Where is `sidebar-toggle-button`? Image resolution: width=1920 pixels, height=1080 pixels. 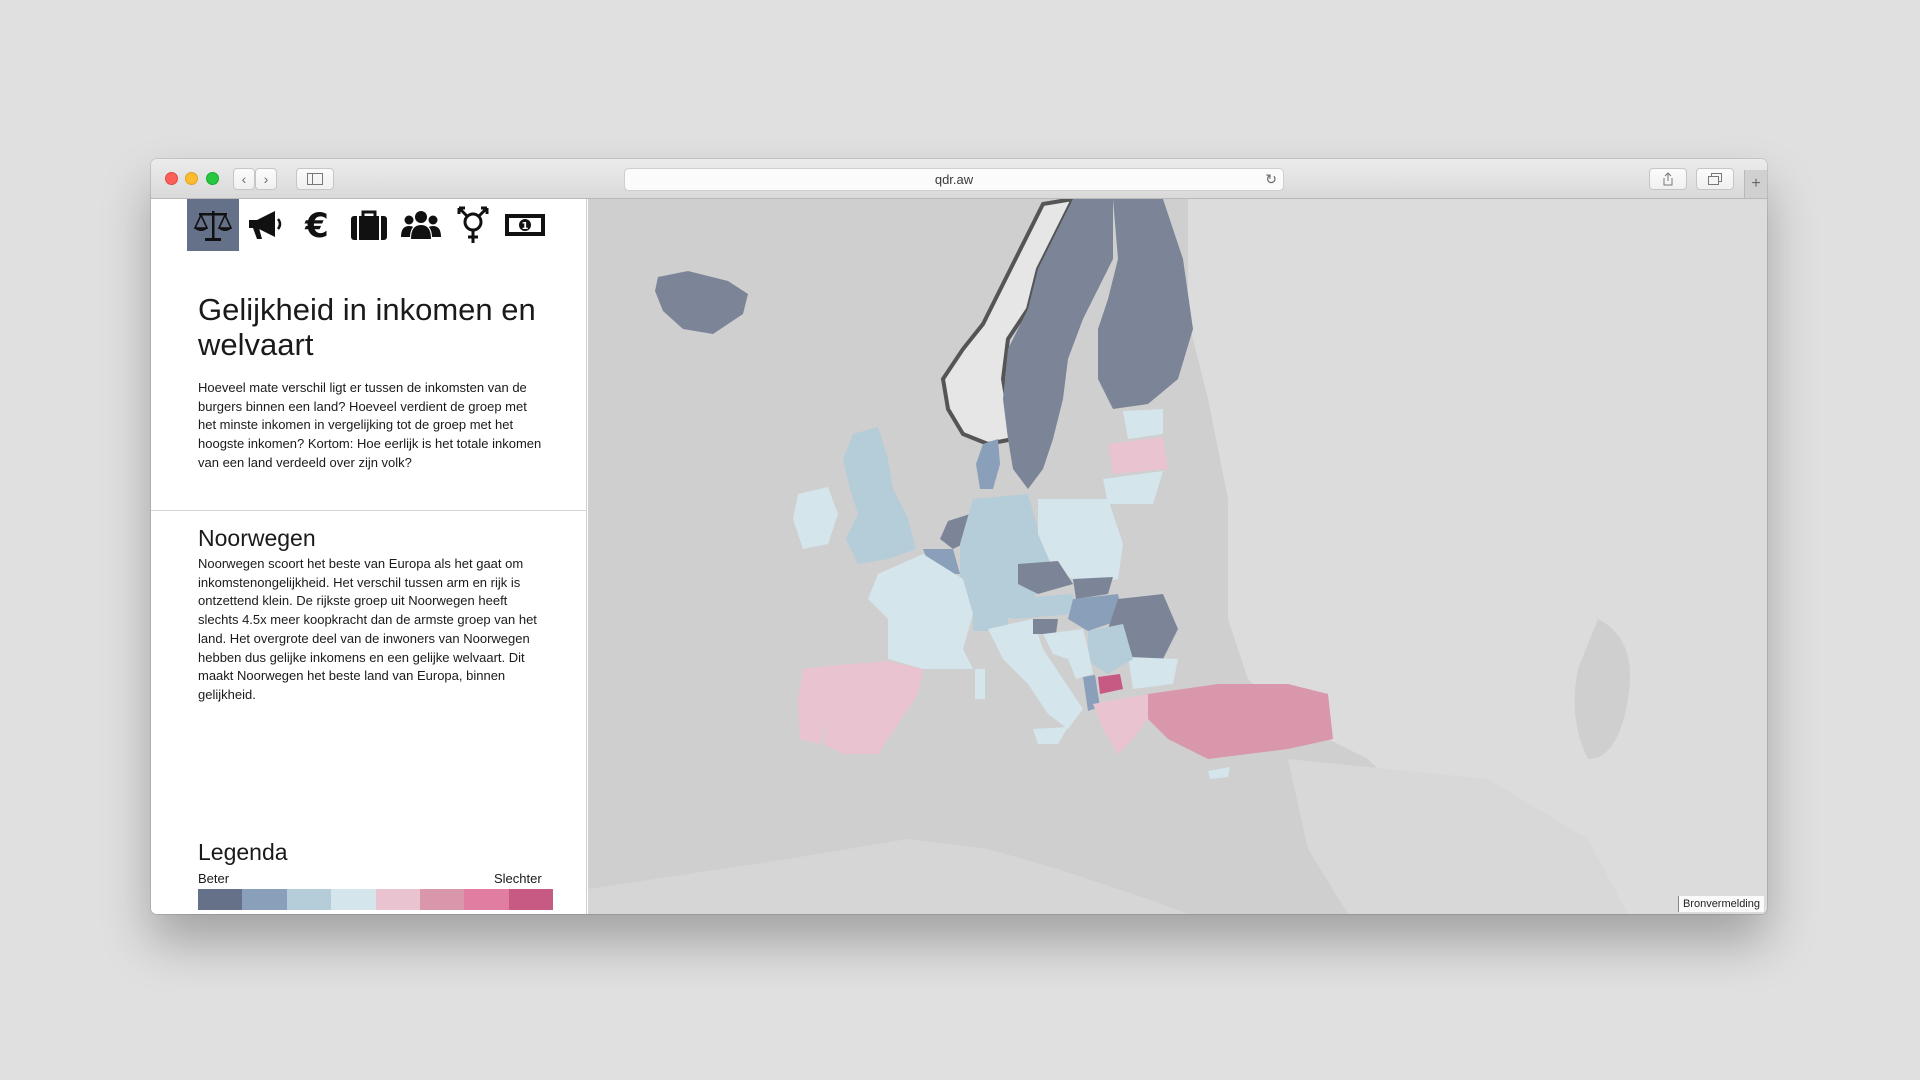
sidebar-toggle-button is located at coordinates (315, 179).